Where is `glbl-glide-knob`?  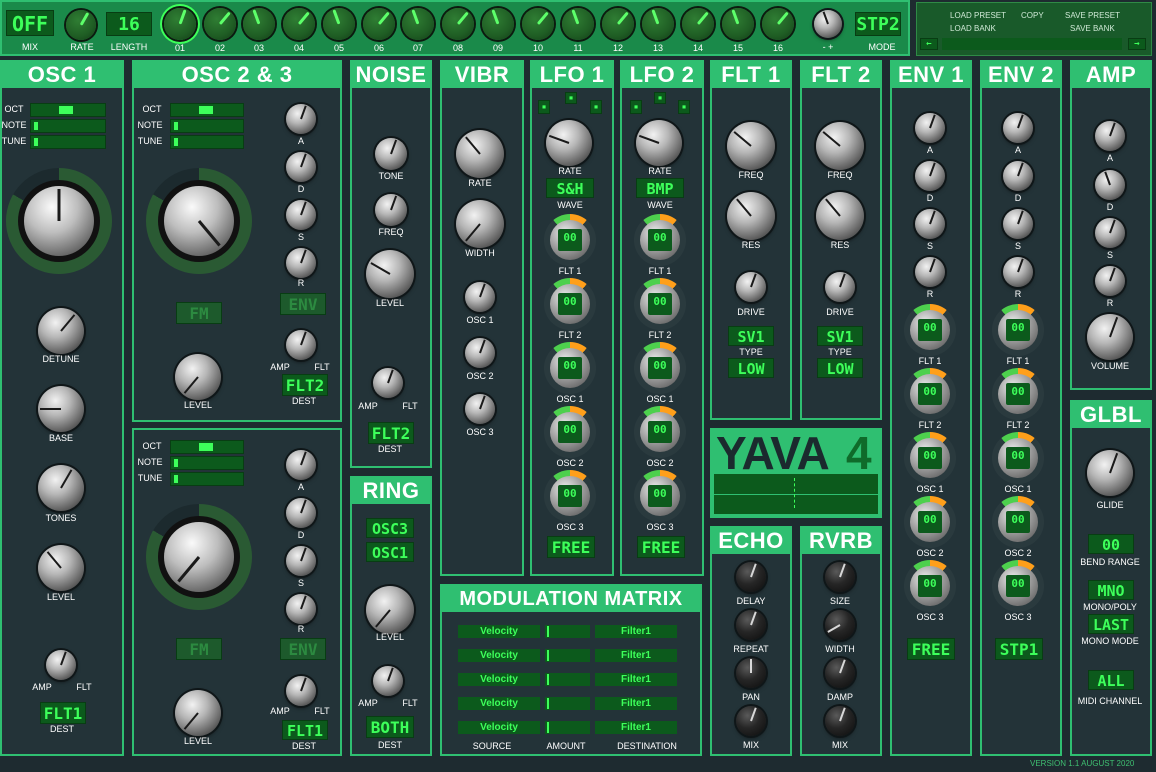
glbl-glide-knob is located at coordinates (1110, 473).